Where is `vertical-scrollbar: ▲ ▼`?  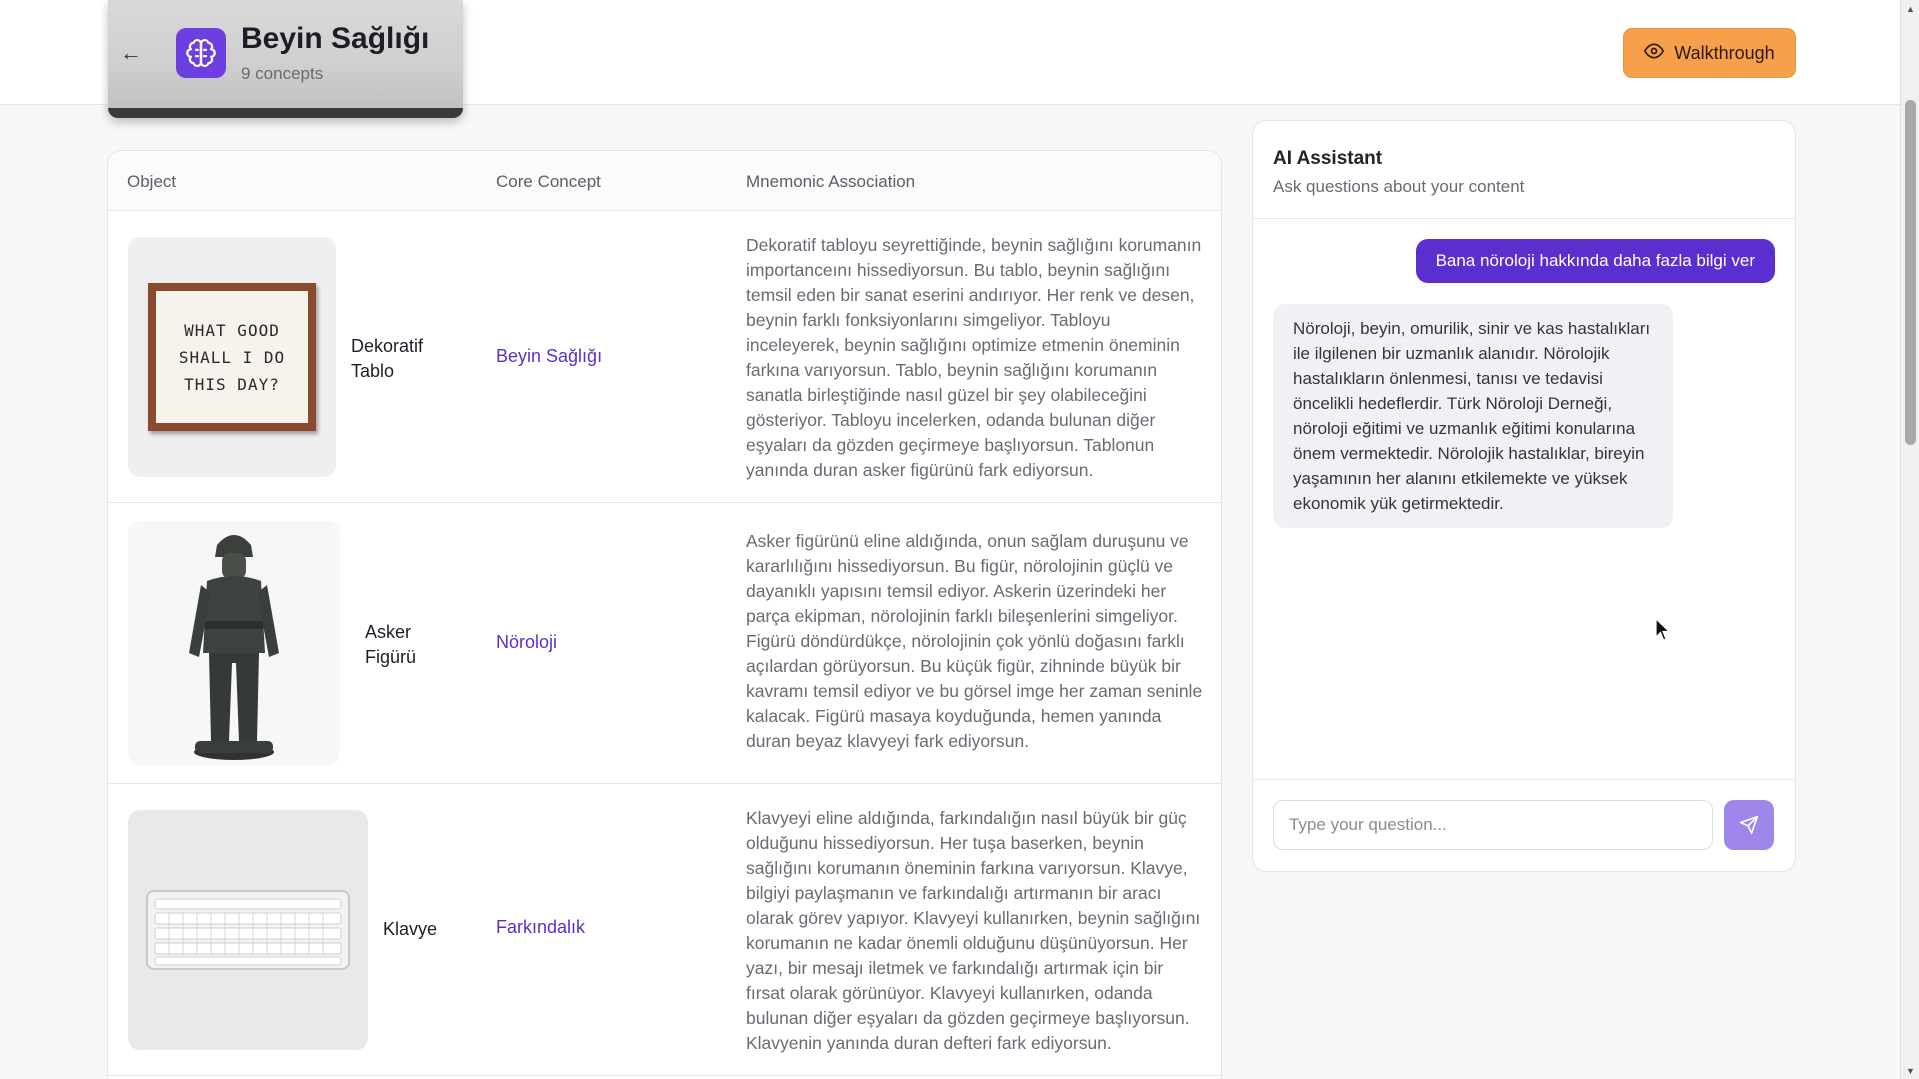
vertical-scrollbar: ▲ ▼ is located at coordinates (1909, 539).